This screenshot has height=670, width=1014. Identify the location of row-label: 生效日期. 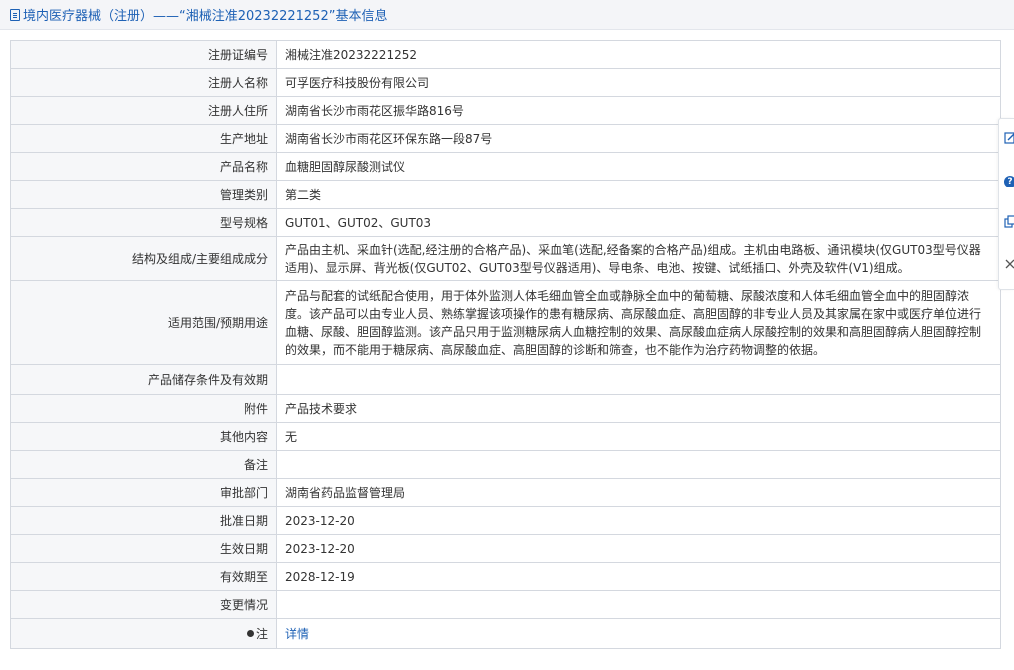
(143, 548).